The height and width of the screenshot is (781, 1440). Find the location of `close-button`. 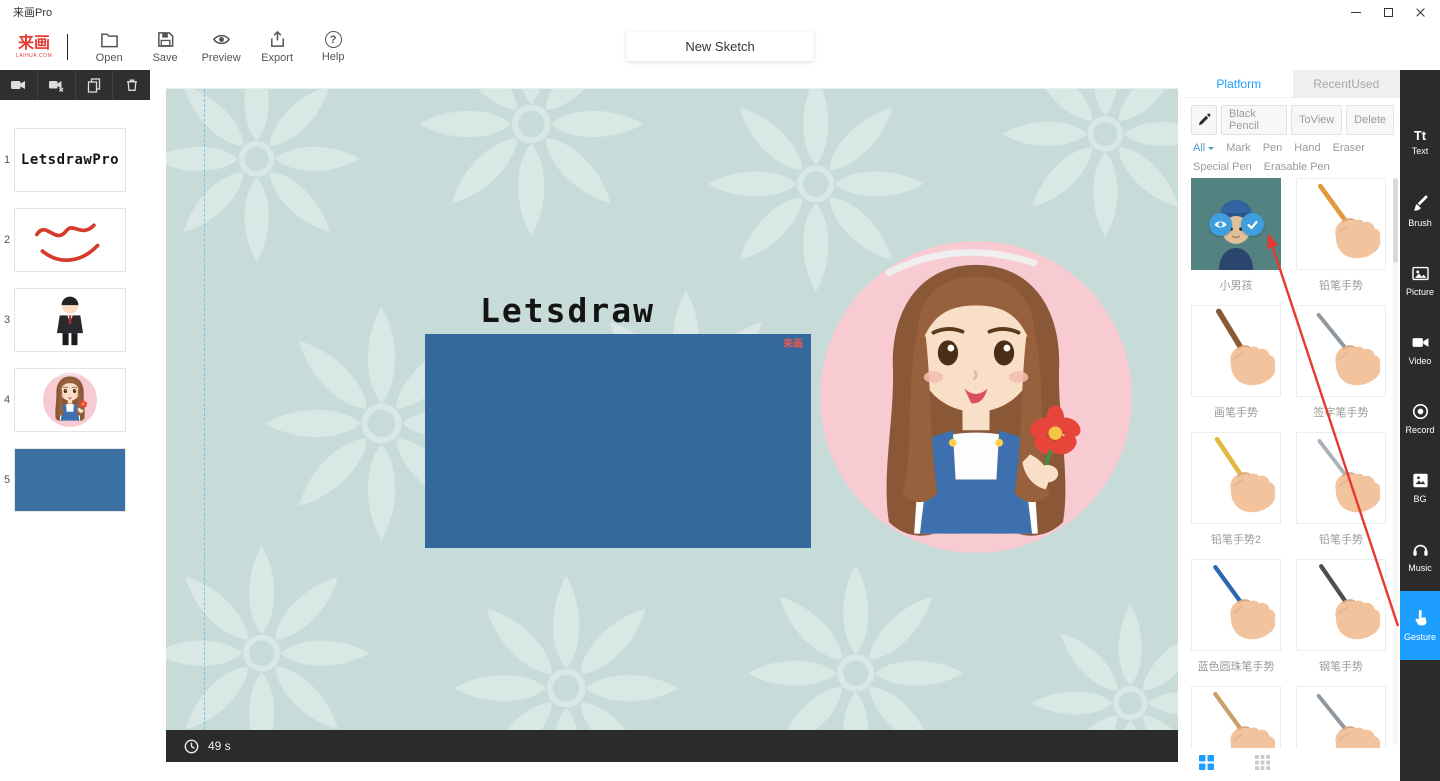

close-button is located at coordinates (1420, 12).